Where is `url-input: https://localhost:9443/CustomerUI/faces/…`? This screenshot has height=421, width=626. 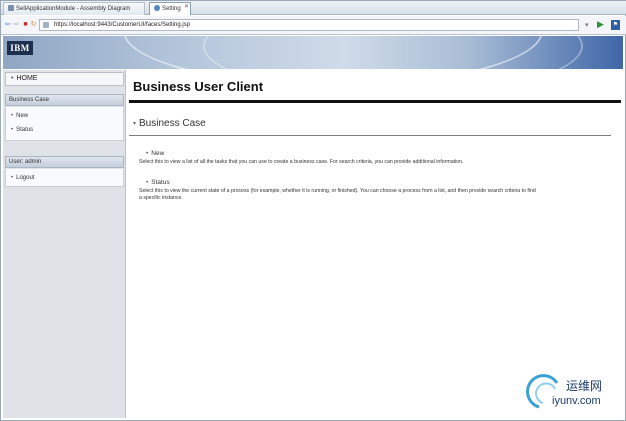 url-input: https://localhost:9443/CustomerUI/faces/… is located at coordinates (309, 25).